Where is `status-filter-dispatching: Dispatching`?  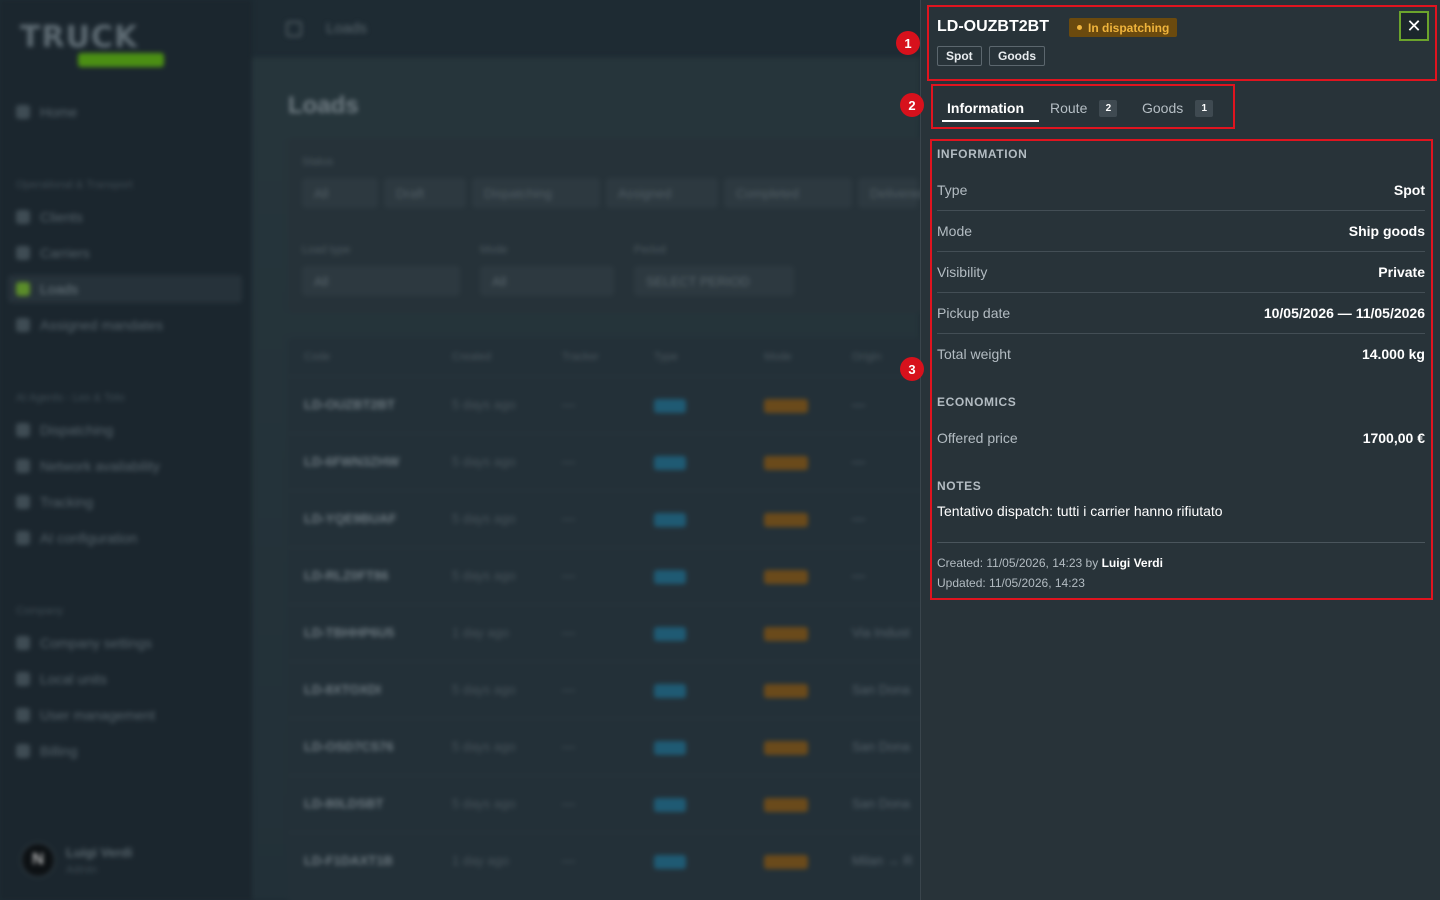 status-filter-dispatching: Dispatching is located at coordinates (536, 193).